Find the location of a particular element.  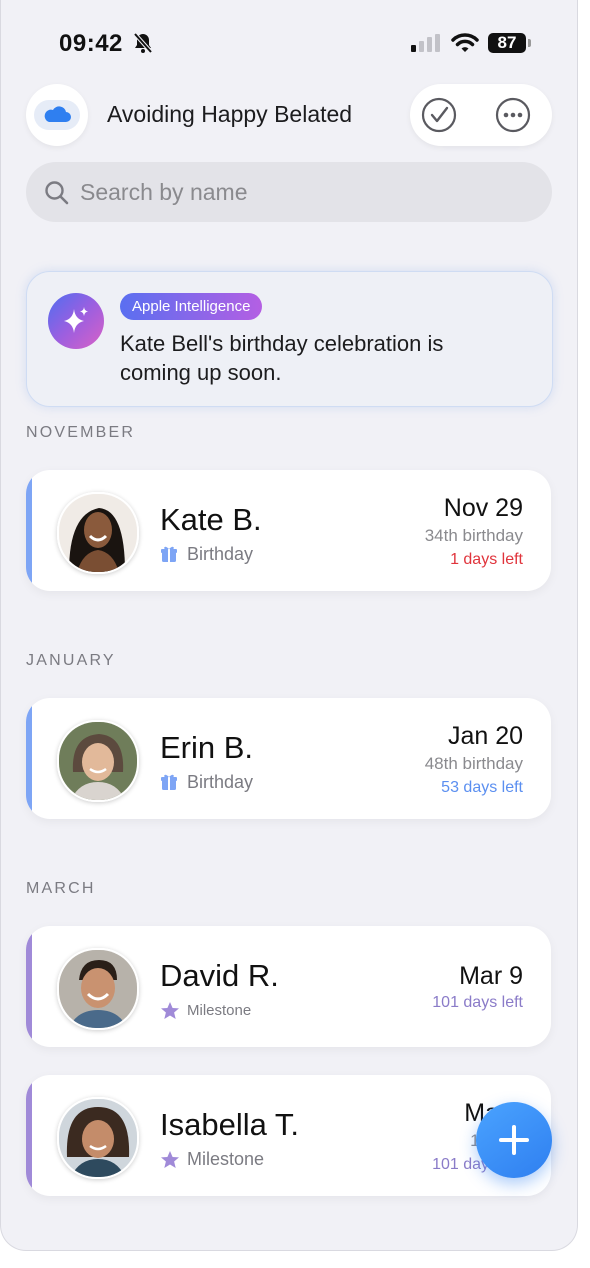

ellipsis-circle-icon is located at coordinates (513, 115).